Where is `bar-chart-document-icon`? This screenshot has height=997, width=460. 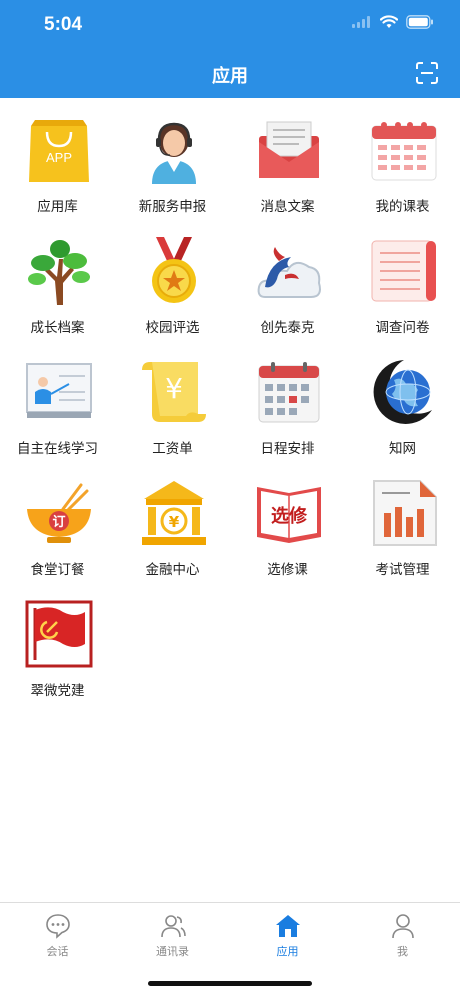
bar-chart-document-icon is located at coordinates (405, 513).